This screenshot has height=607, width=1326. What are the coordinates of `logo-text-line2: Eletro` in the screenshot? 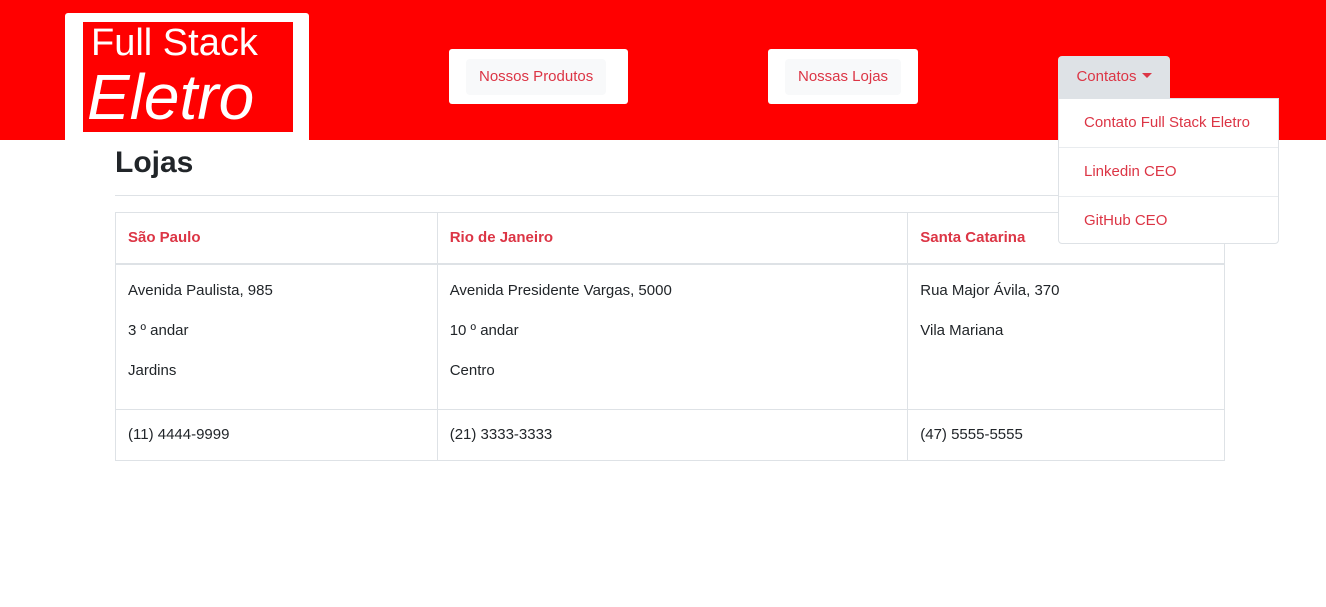 It's located at (171, 96).